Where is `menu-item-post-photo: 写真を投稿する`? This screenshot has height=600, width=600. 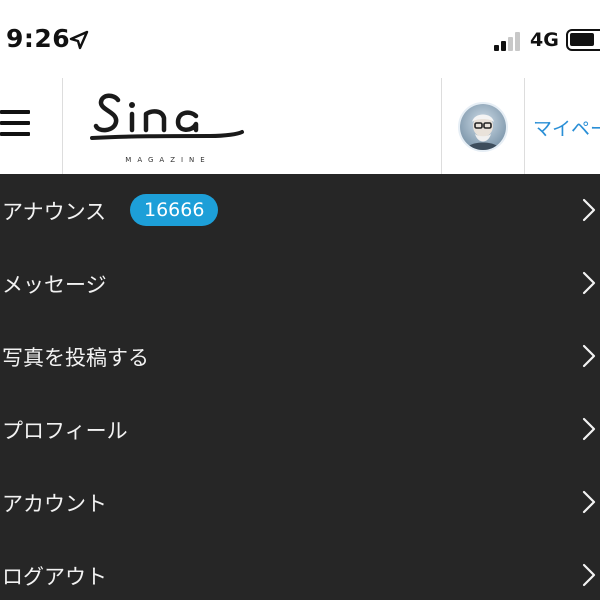
menu-item-post-photo: 写真を投稿する is located at coordinates (300, 356).